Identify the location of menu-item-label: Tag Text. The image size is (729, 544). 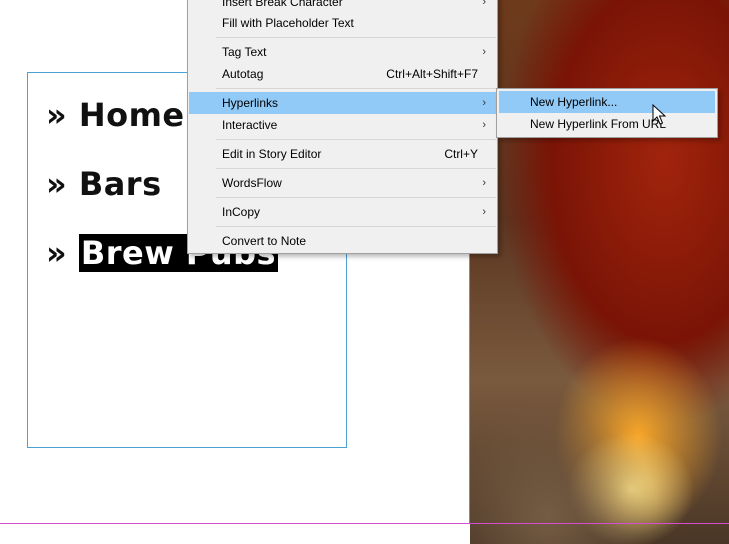
(244, 52).